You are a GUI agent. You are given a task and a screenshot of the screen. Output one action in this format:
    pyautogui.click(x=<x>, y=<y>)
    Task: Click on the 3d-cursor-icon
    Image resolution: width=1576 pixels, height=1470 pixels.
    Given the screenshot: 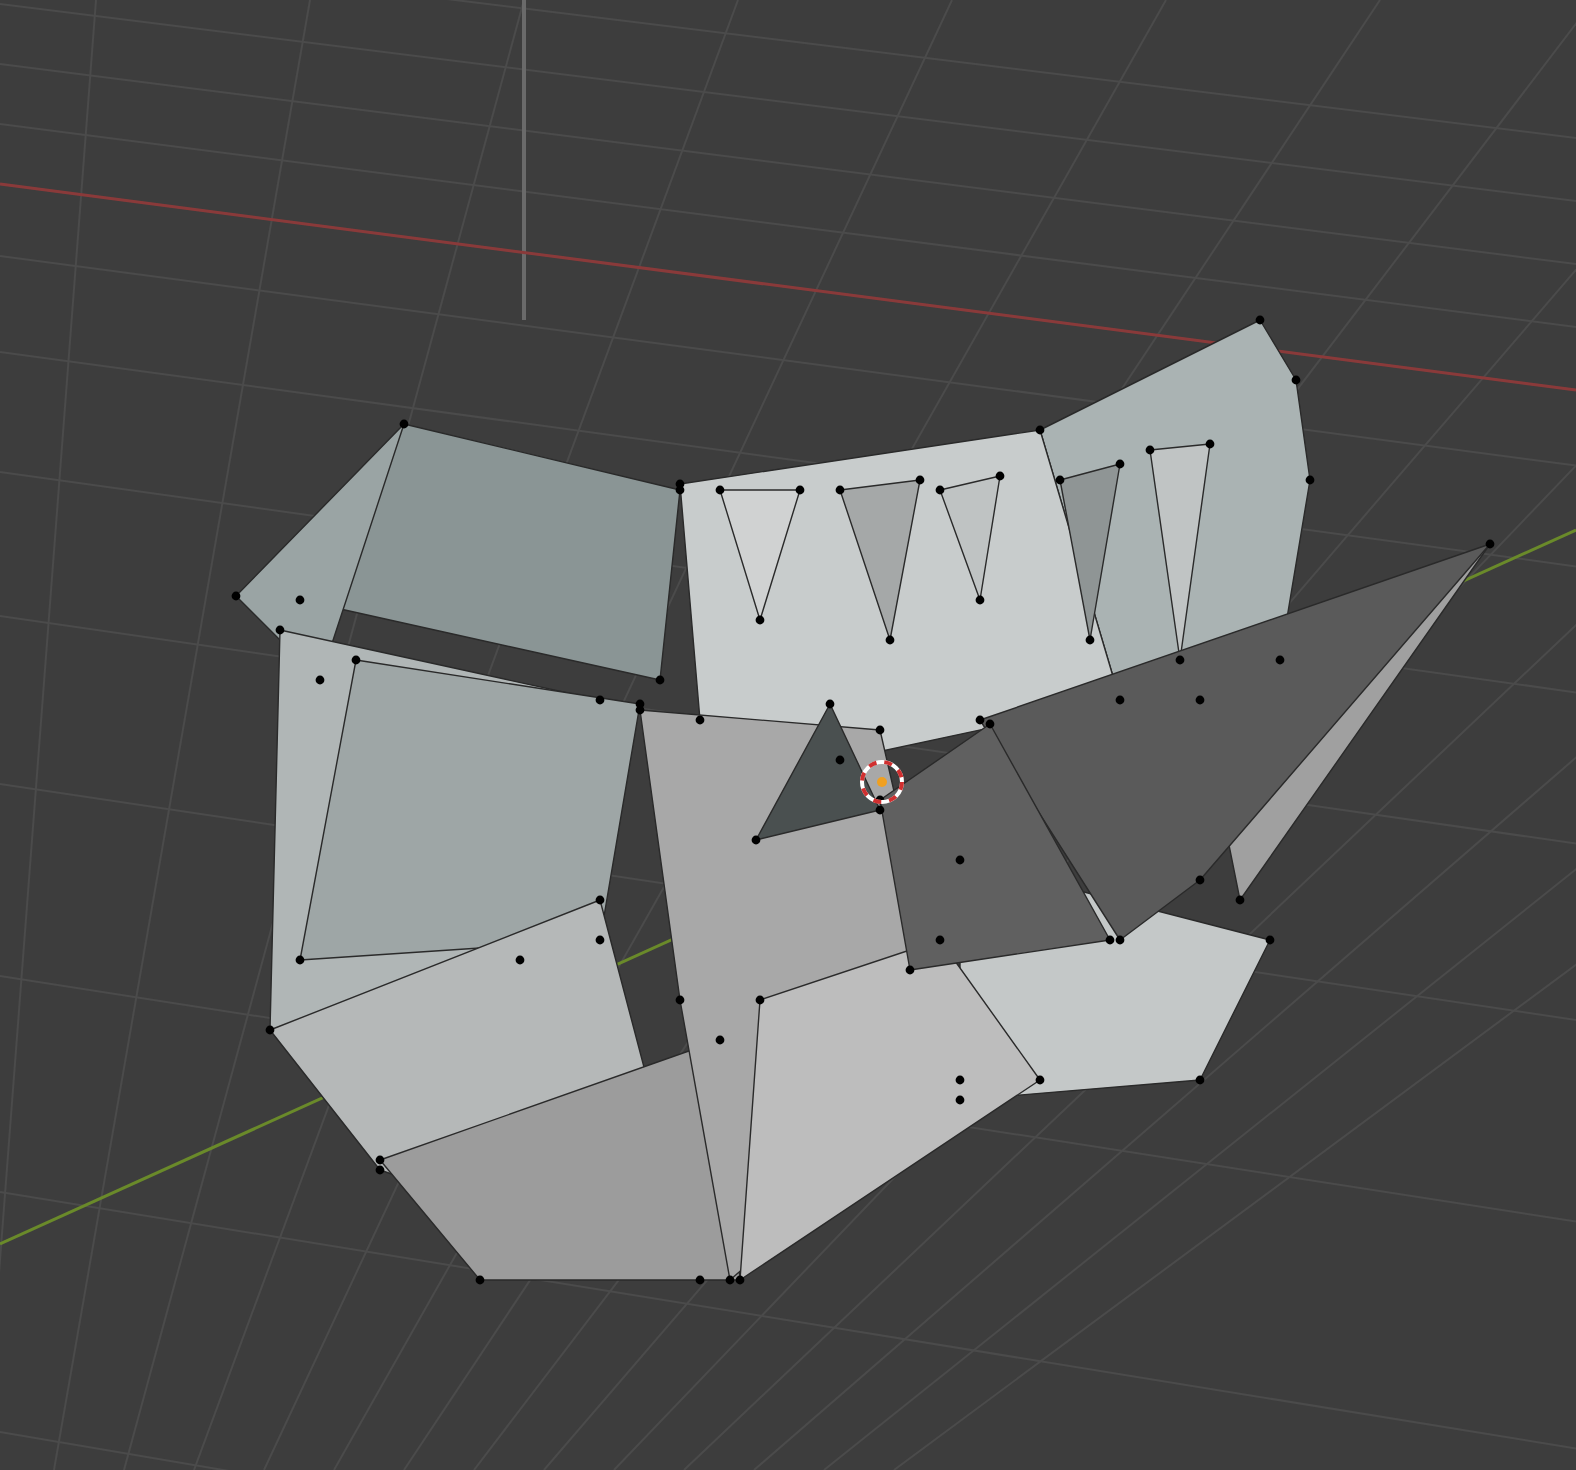 What is the action you would take?
    pyautogui.click(x=882, y=782)
    